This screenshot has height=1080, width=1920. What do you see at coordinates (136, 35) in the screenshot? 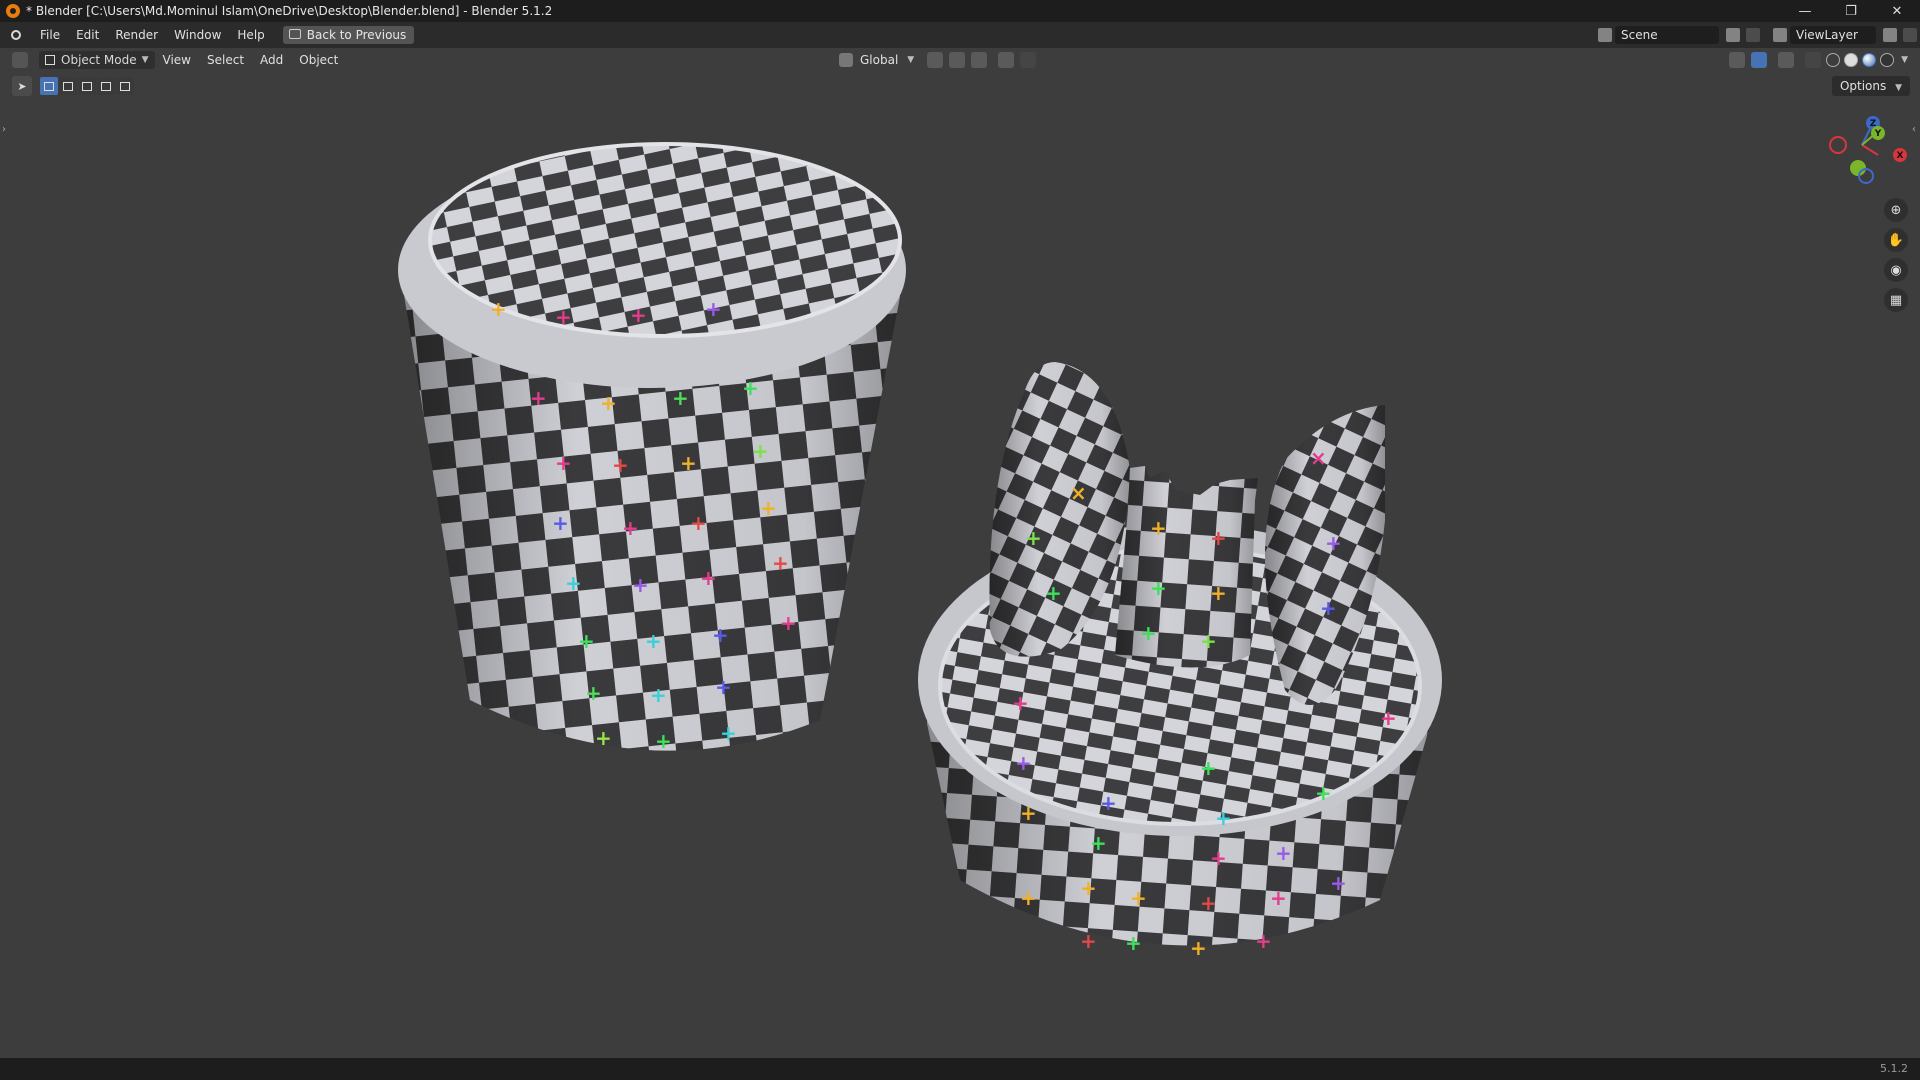
I see `menu-render: Render` at bounding box center [136, 35].